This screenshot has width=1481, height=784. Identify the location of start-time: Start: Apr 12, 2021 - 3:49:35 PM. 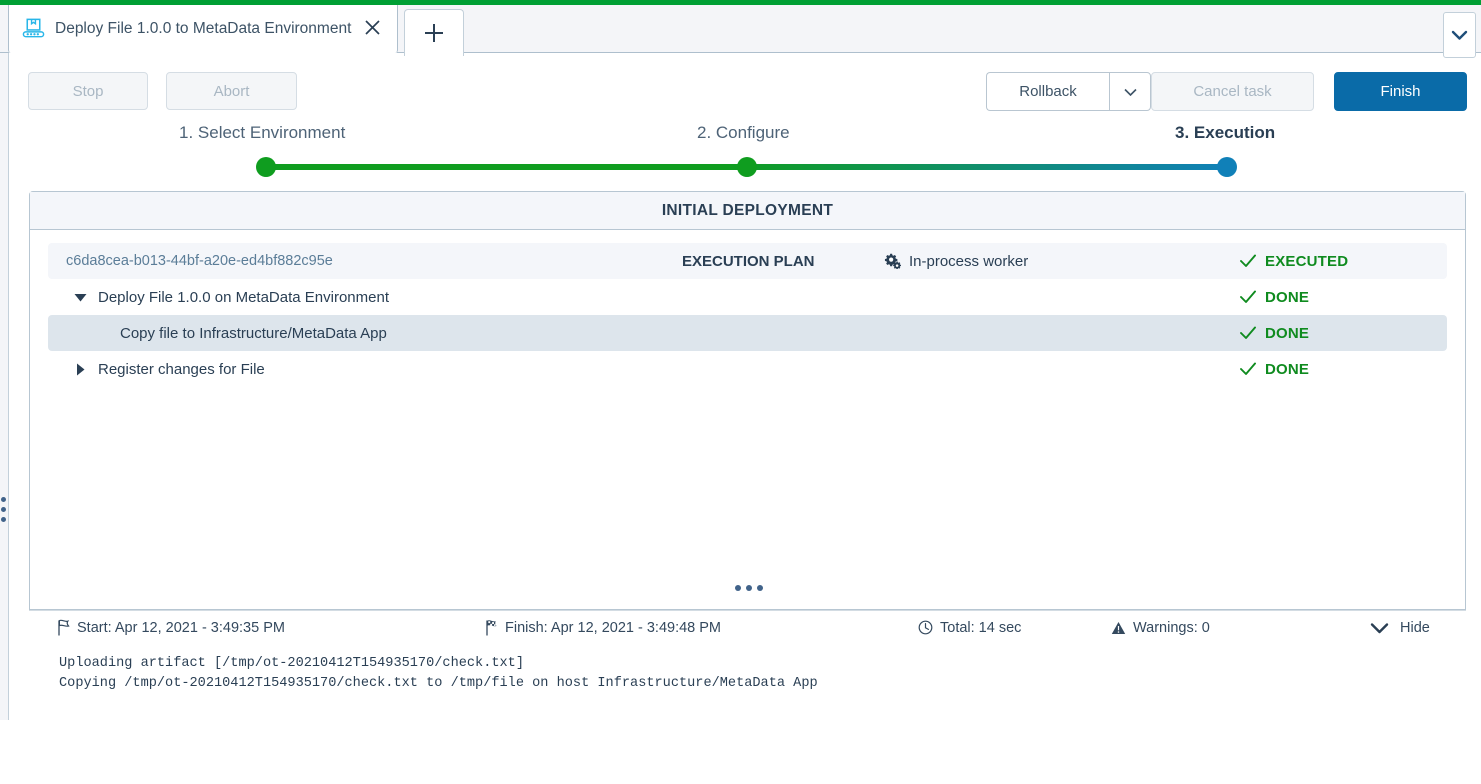
(171, 627).